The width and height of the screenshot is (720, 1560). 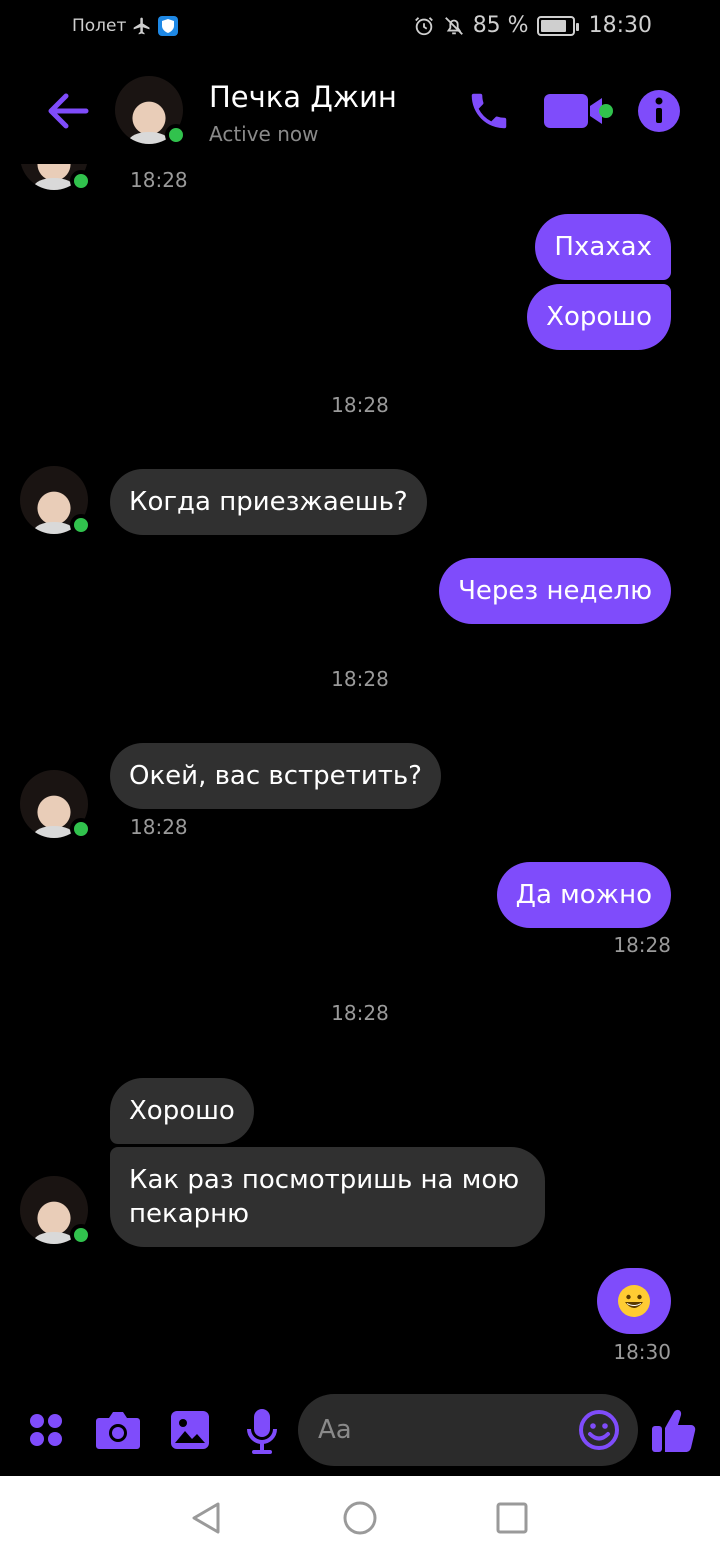 I want to click on message-input: Aa, so click(x=468, y=1430).